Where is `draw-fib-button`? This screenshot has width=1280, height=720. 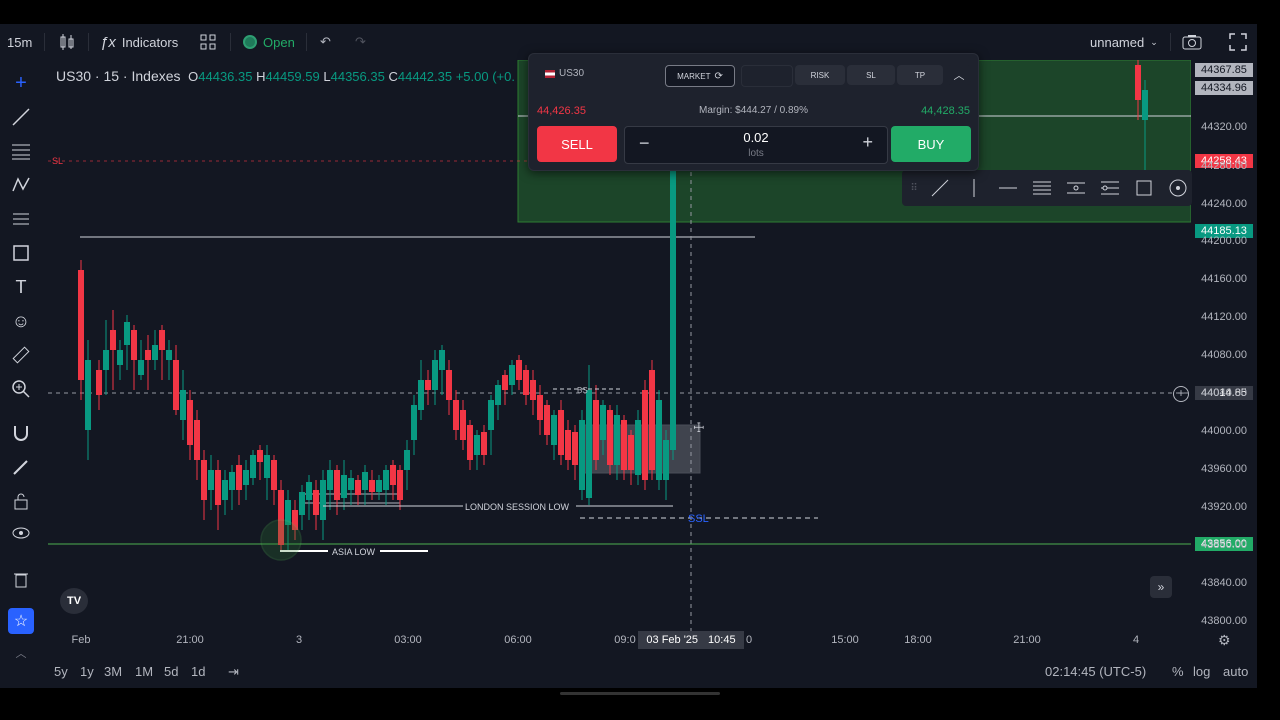
draw-fib-button is located at coordinates (1042, 188).